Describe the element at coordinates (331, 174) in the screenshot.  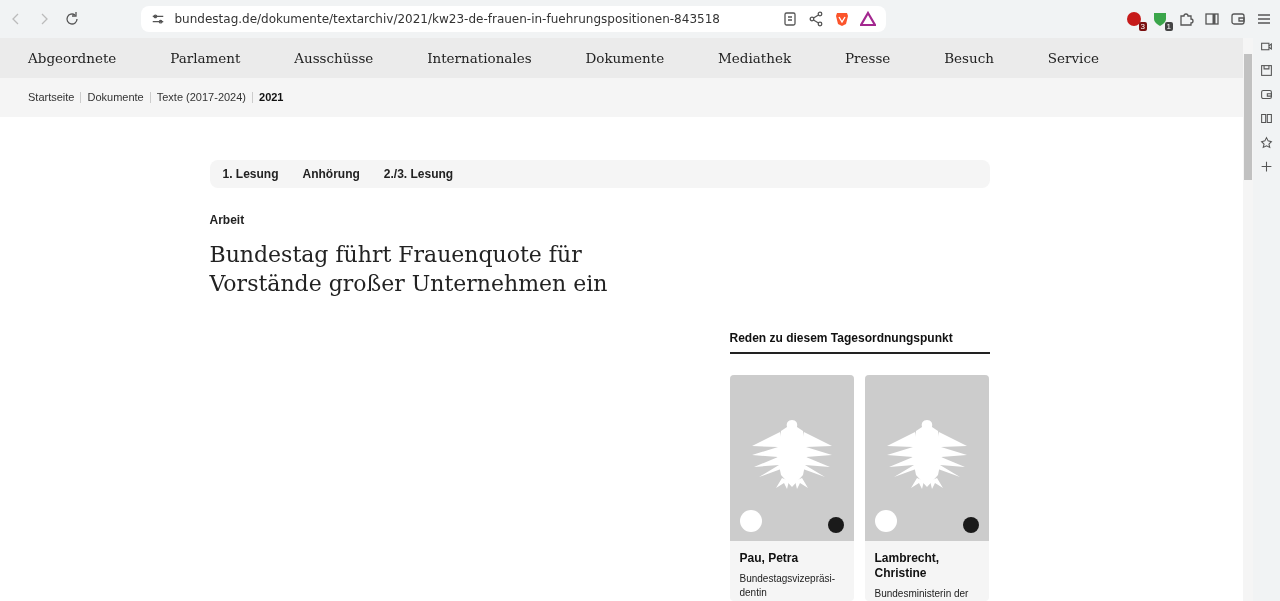
I see `tab: Anhörung` at that location.